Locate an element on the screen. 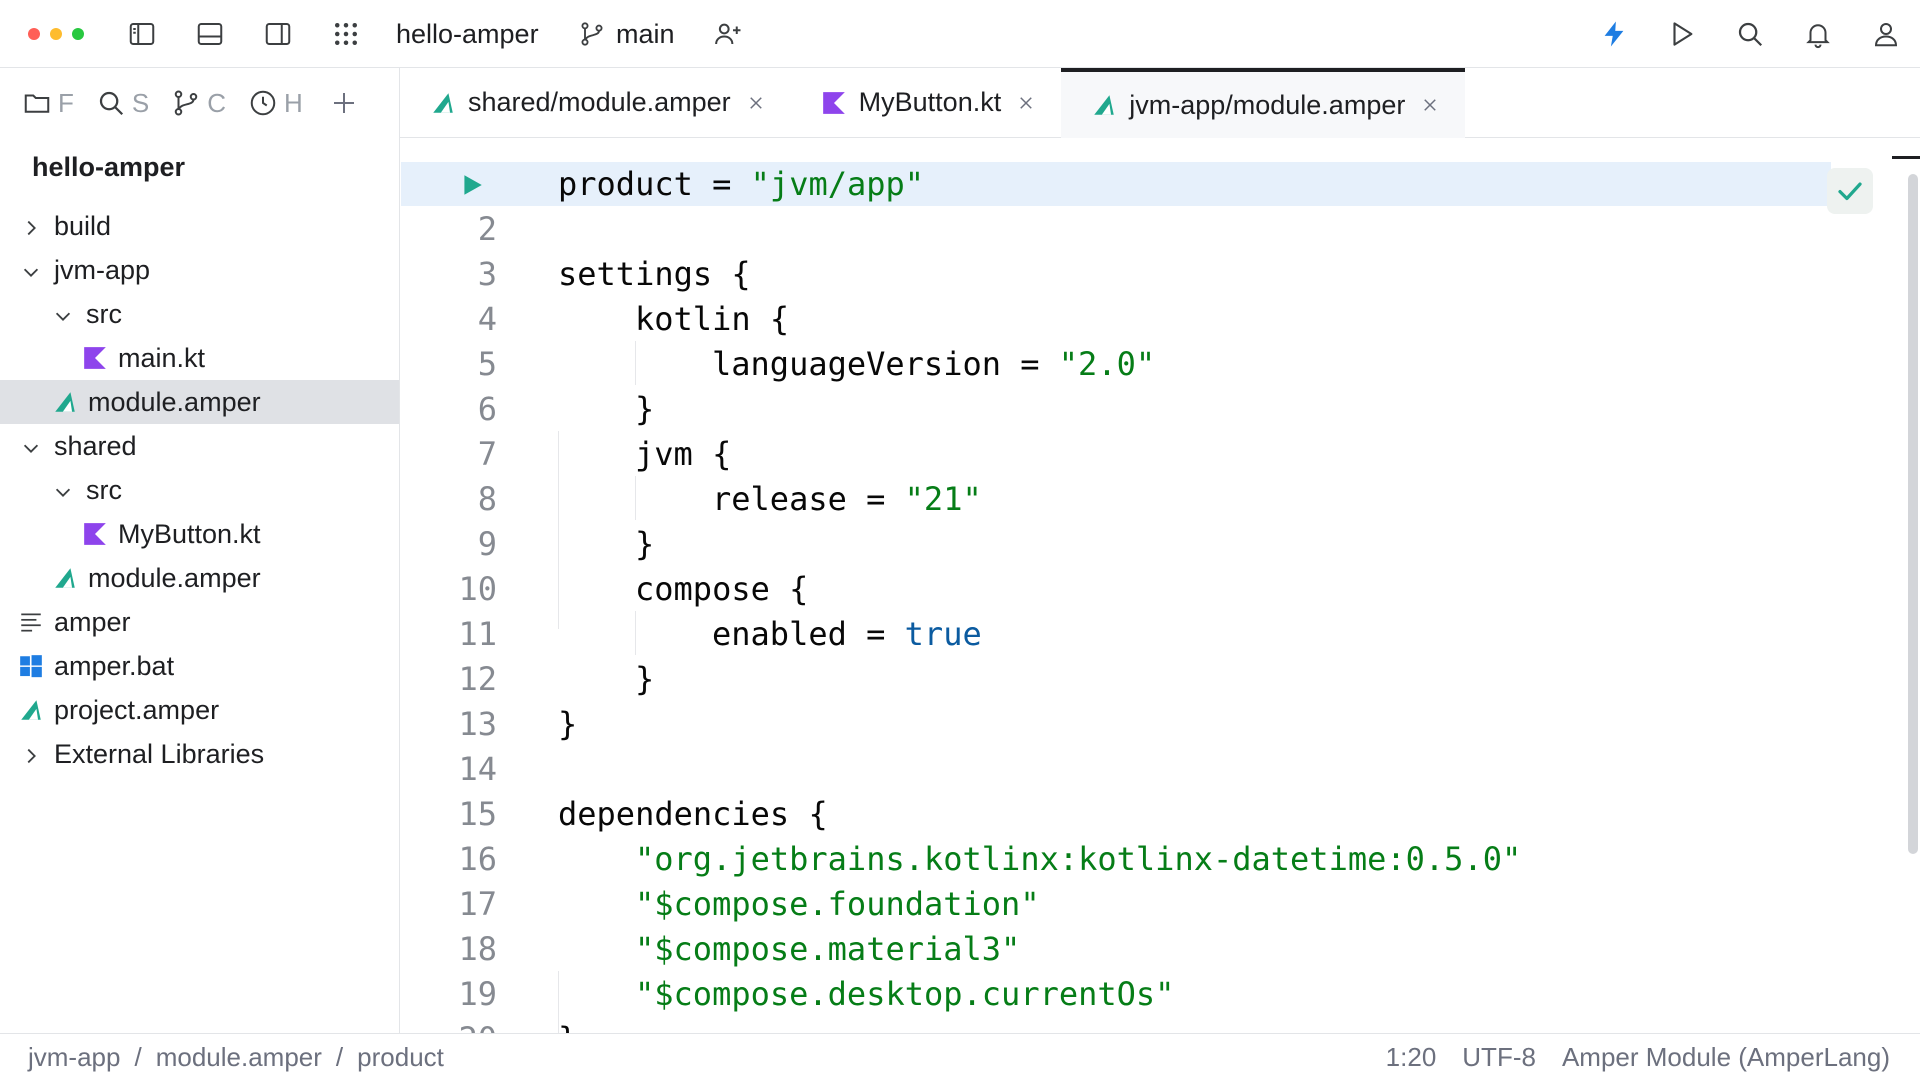  code-text: "$compose.material3" is located at coordinates (827, 949).